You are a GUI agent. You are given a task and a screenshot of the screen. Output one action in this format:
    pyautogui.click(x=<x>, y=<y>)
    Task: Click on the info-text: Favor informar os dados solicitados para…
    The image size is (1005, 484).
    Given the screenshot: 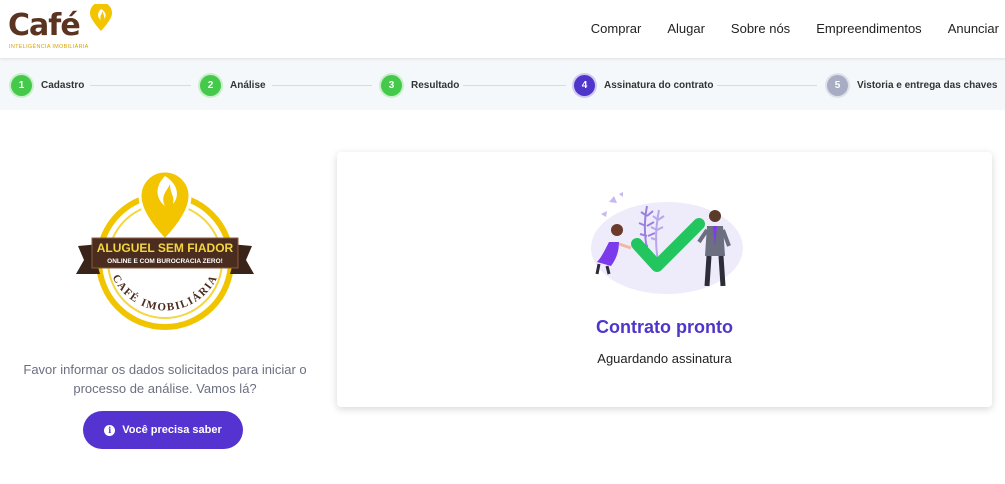 What is the action you would take?
    pyautogui.click(x=165, y=379)
    